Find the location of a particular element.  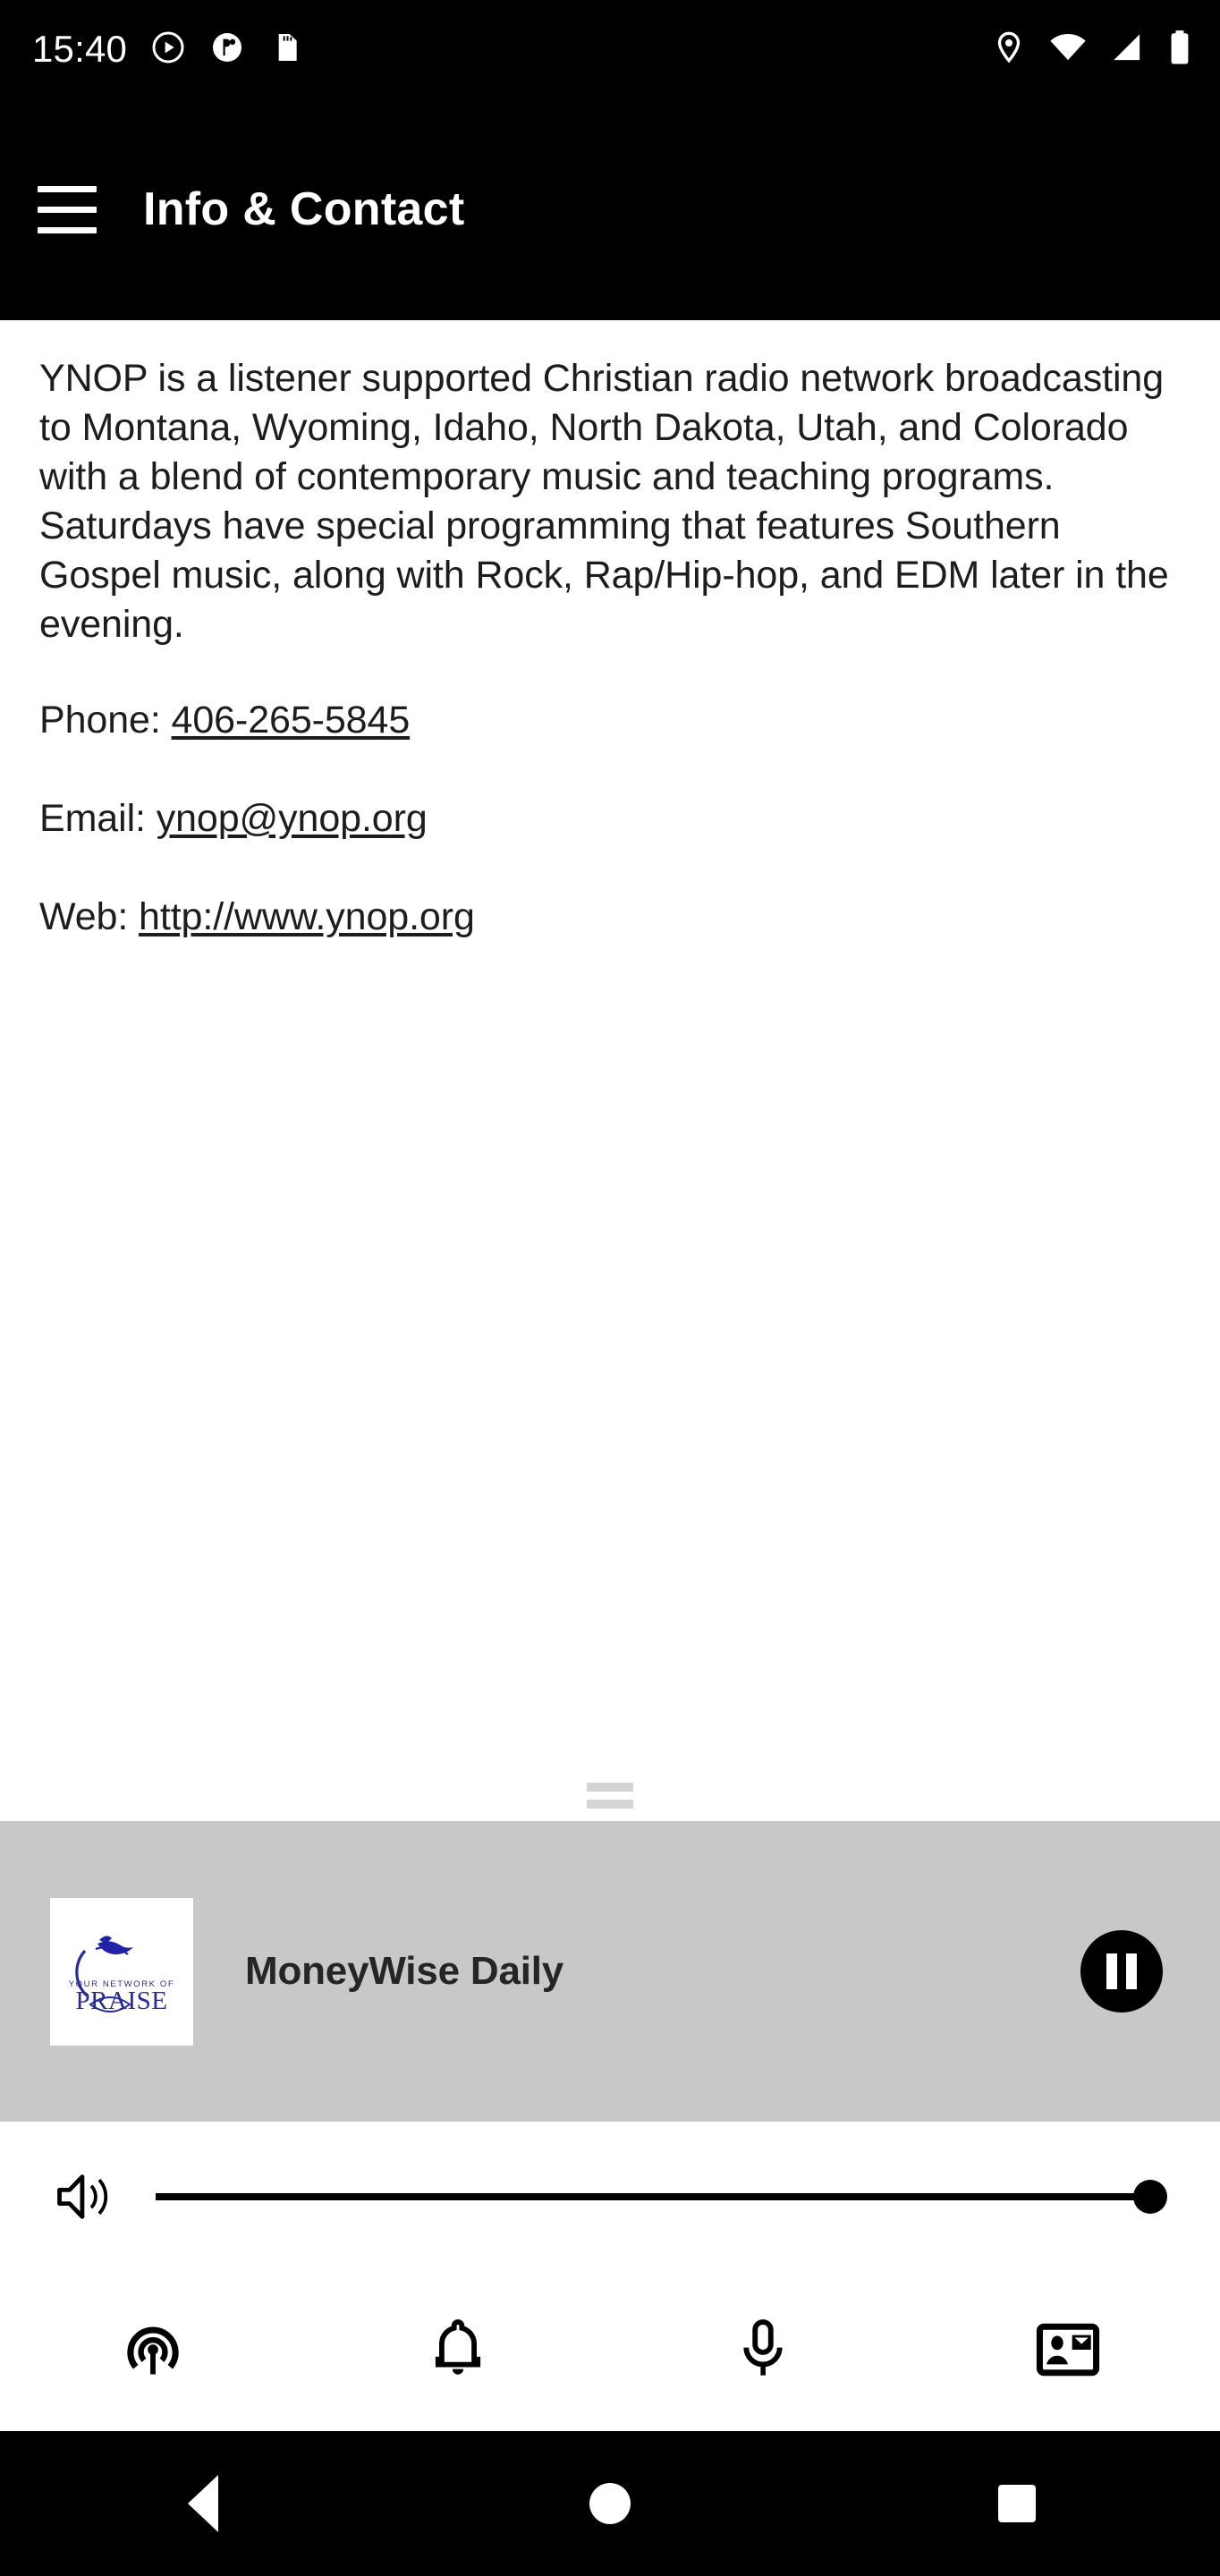

status-bar-left: 15:40 is located at coordinates (511, 50).